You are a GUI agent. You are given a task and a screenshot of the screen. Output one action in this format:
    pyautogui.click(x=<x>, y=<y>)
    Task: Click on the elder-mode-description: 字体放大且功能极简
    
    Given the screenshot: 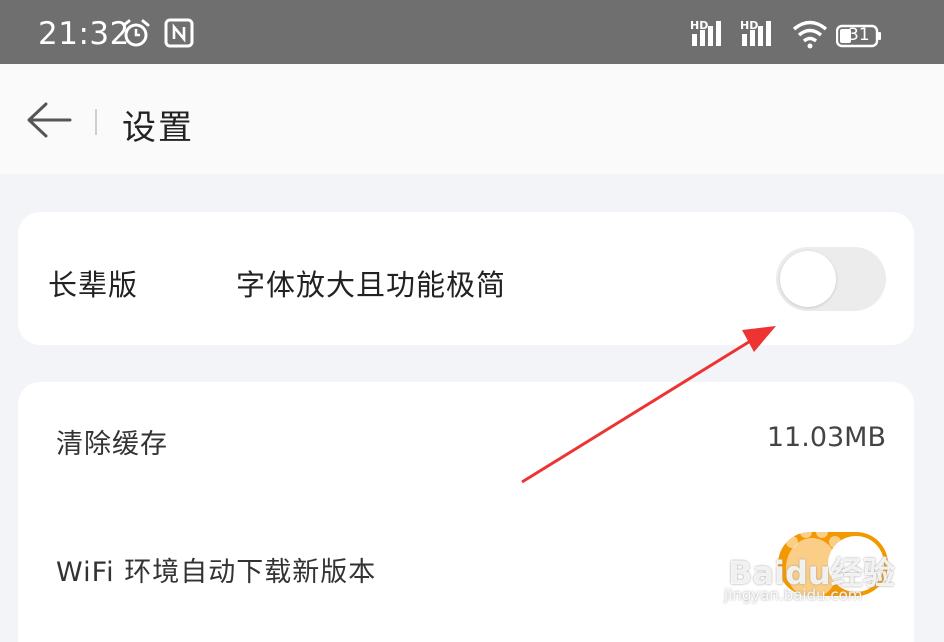 What is the action you would take?
    pyautogui.click(x=371, y=285)
    